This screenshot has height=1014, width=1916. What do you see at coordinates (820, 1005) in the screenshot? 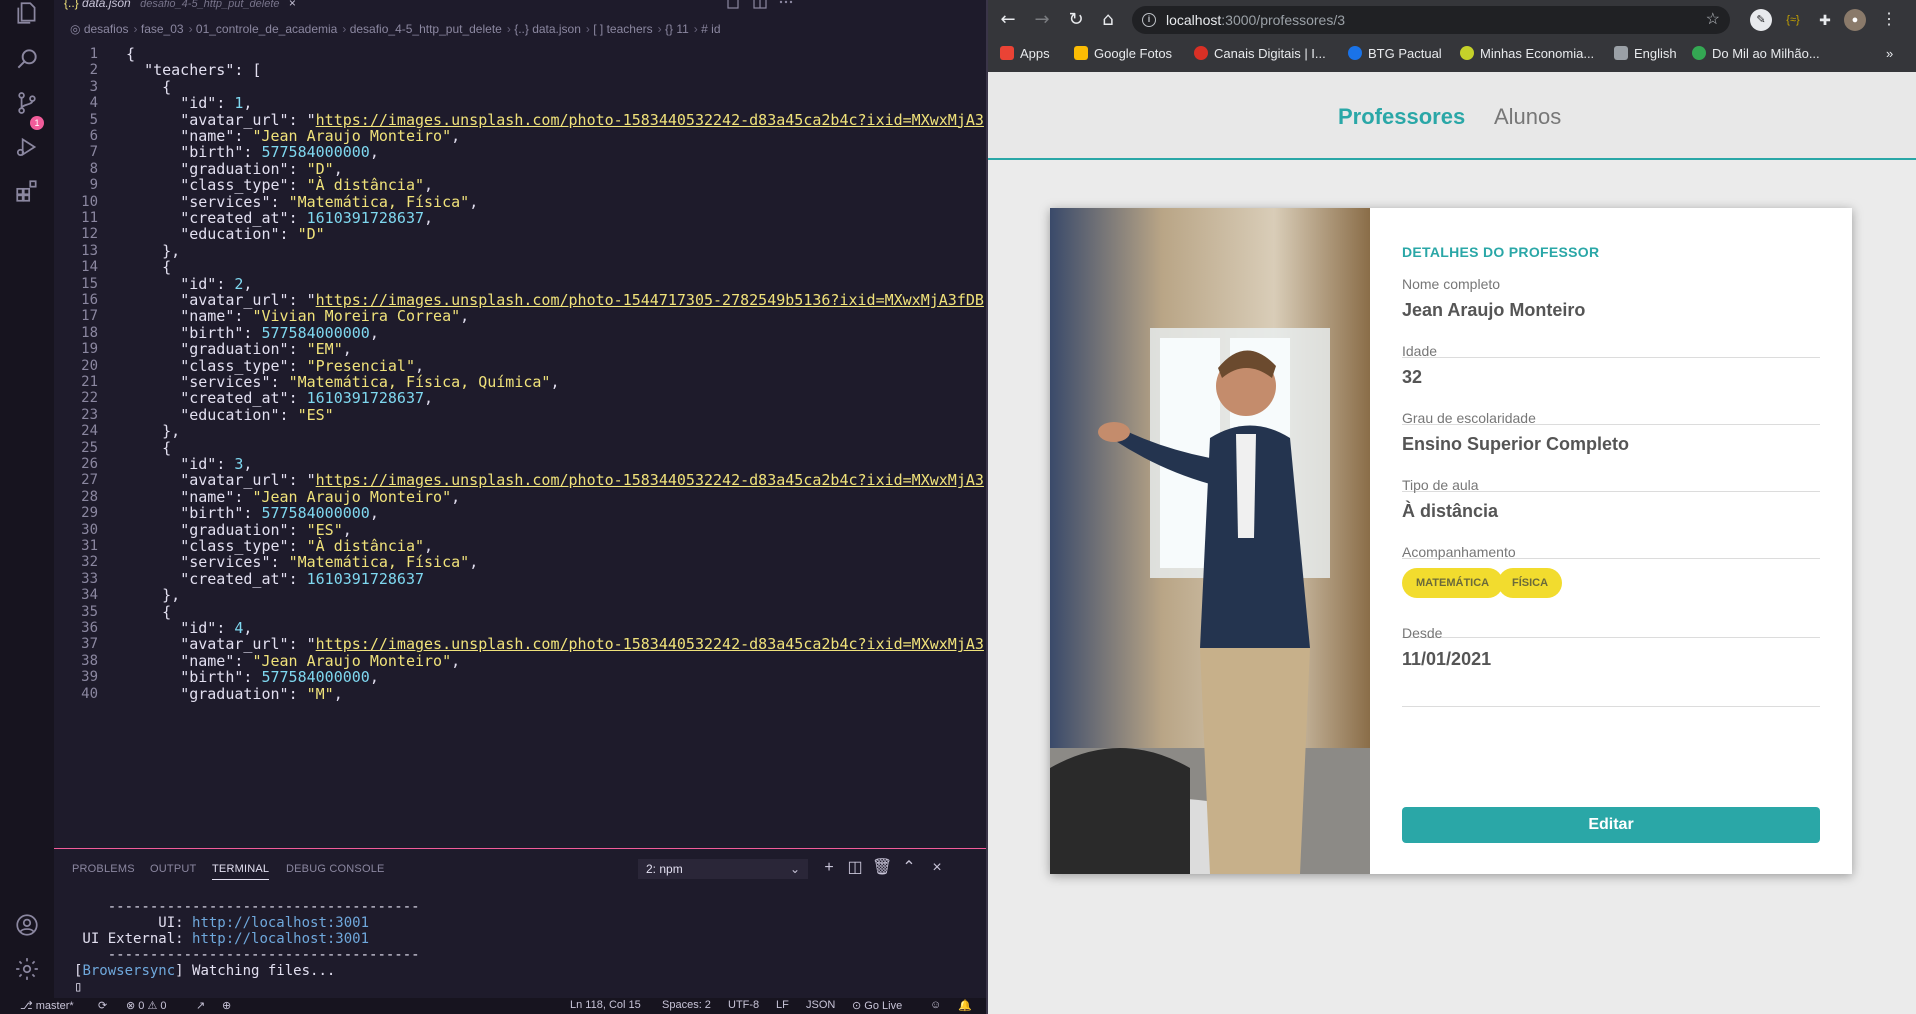
I see `language-mode: JSON` at bounding box center [820, 1005].